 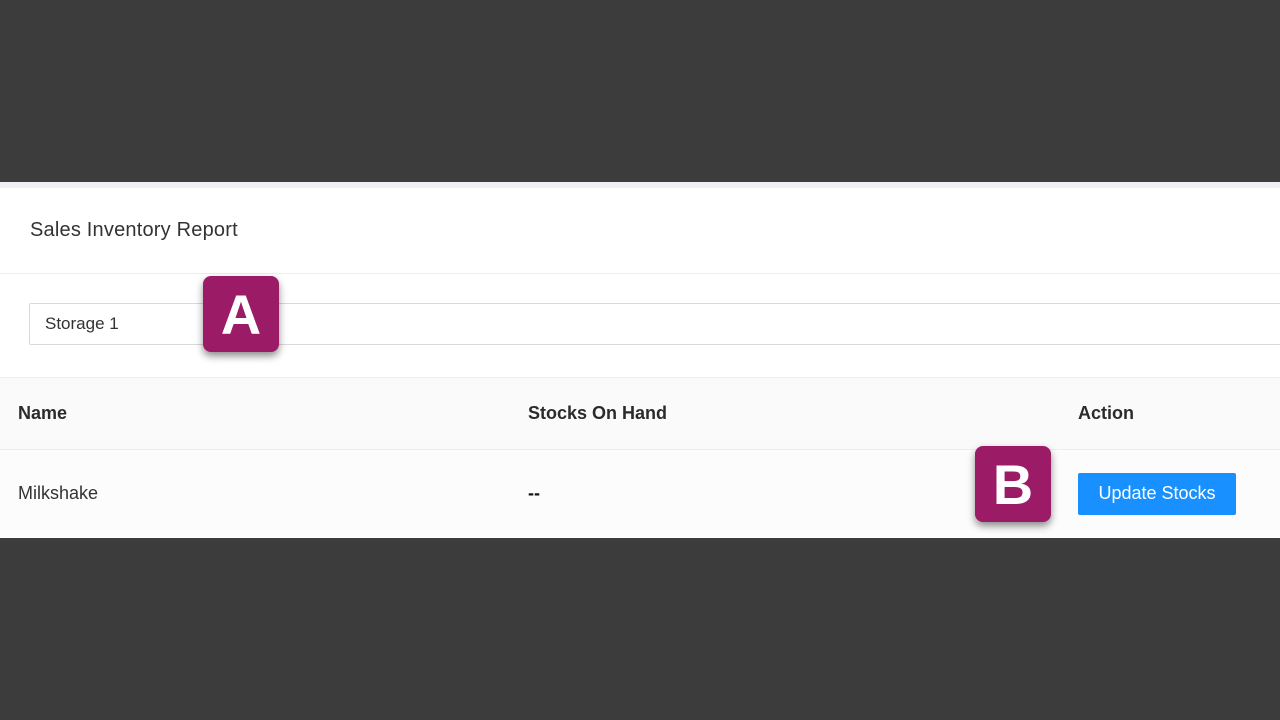 I want to click on column-header-name: Name, so click(x=43, y=413).